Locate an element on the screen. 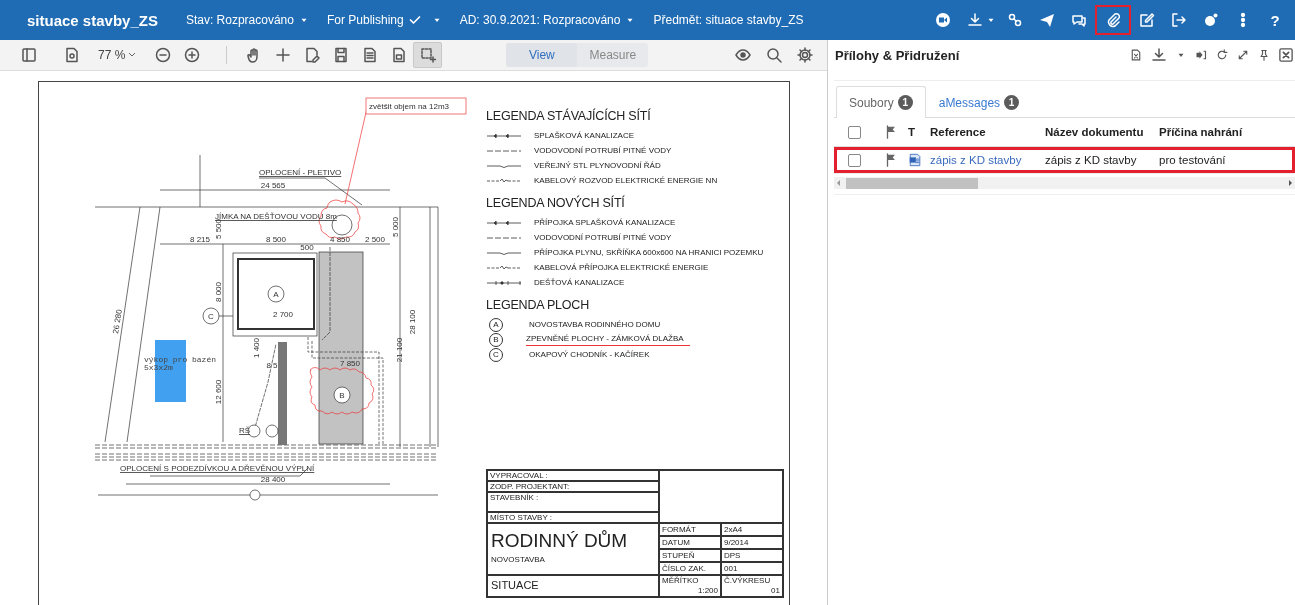 The height and width of the screenshot is (605, 1295). page-icon is located at coordinates (71, 55).